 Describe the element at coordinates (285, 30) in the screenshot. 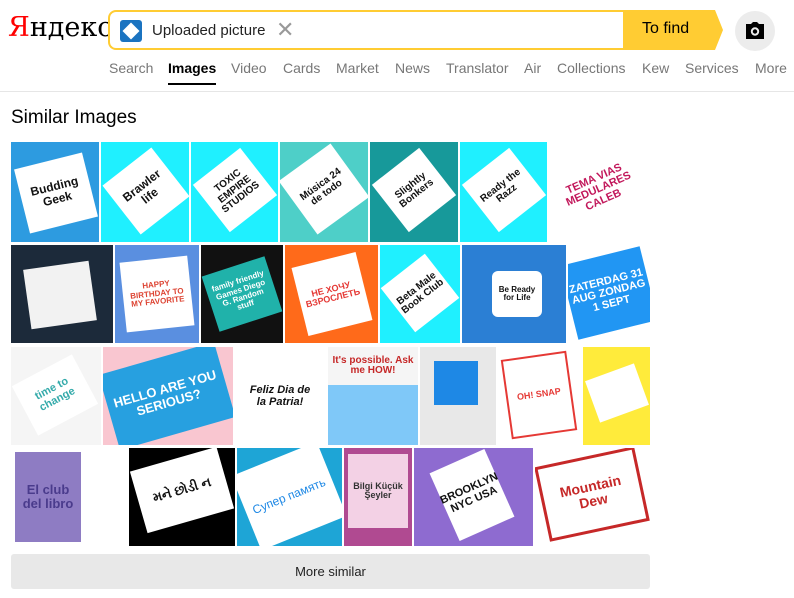

I see `close-icon: ✕` at that location.